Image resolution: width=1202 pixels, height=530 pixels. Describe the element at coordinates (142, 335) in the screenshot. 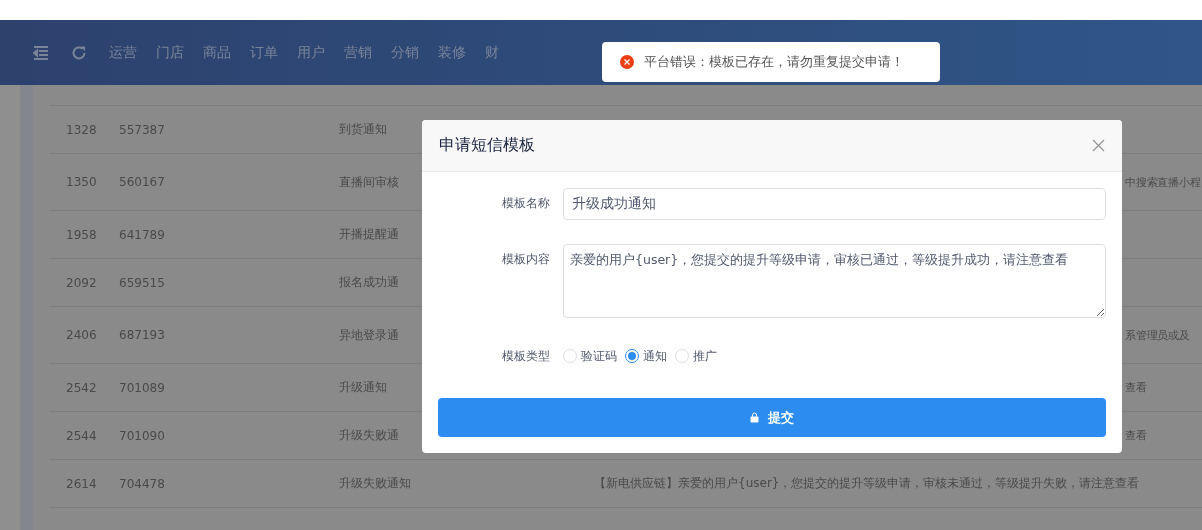

I see `table-cell-text: 687193` at that location.